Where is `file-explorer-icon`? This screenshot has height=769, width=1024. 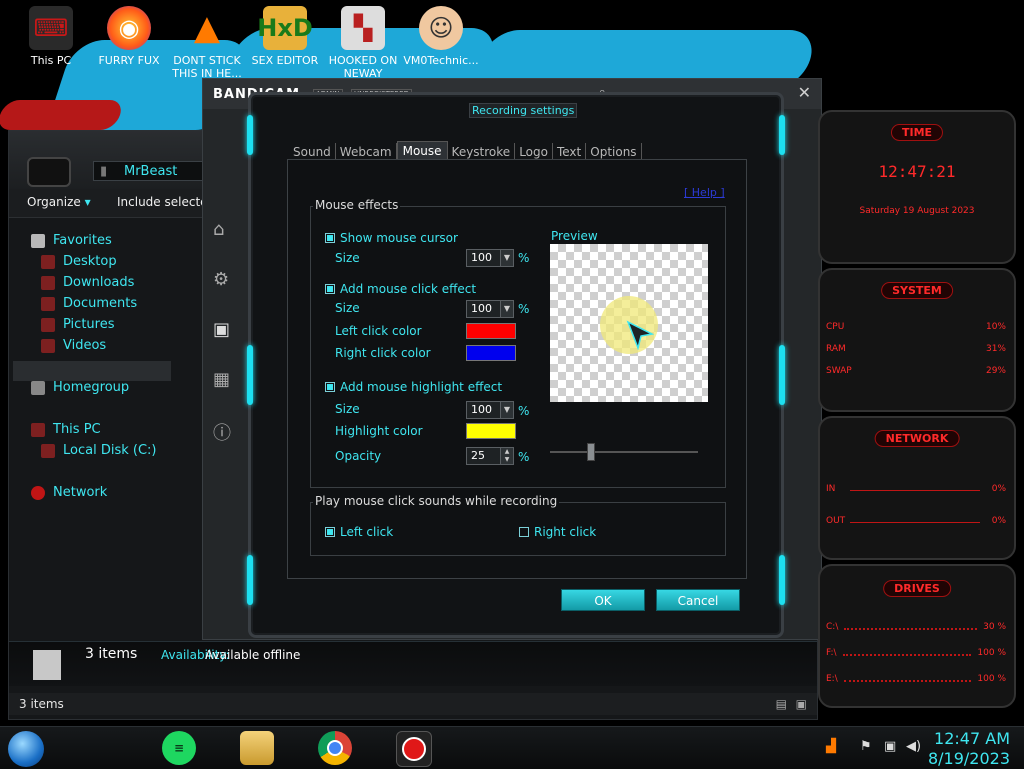
file-explorer-icon is located at coordinates (257, 748).